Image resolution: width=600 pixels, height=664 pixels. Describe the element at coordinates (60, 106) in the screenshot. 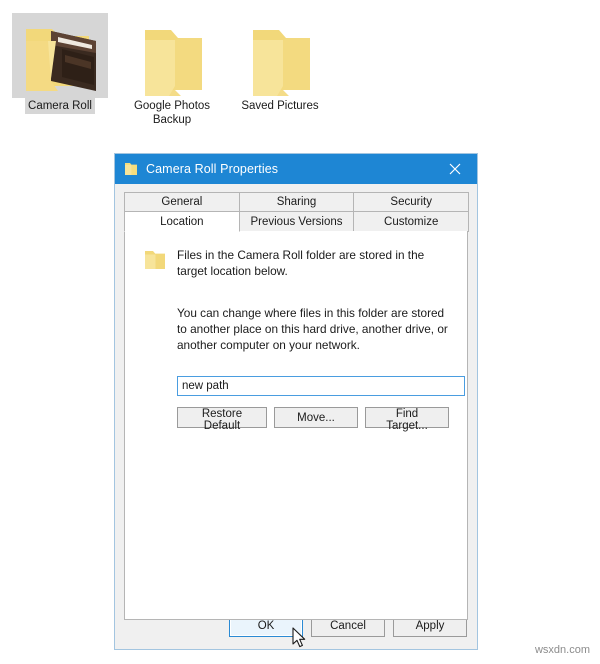

I see `desktop-icon-label: Camera Roll` at that location.